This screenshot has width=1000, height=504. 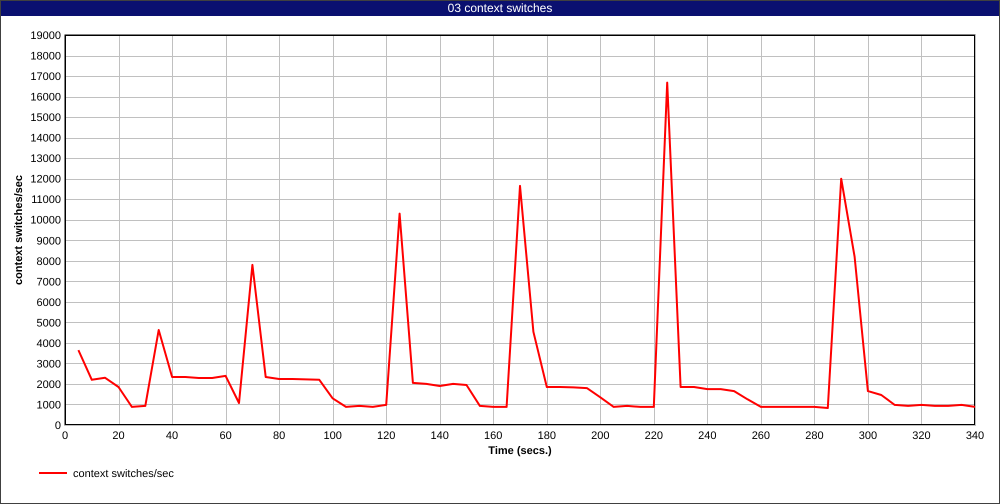 What do you see at coordinates (172, 436) in the screenshot?
I see `axis-tick-label: 40` at bounding box center [172, 436].